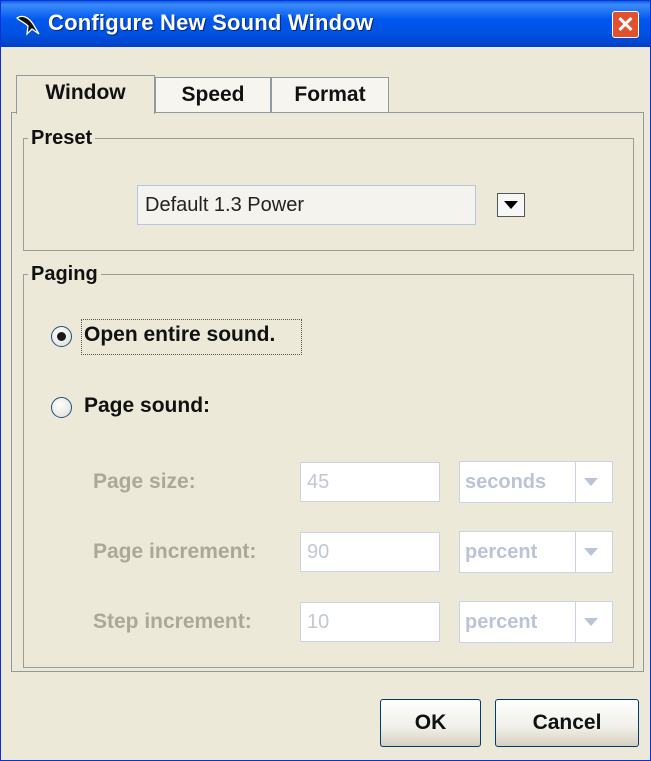  Describe the element at coordinates (61, 336) in the screenshot. I see `open-entire-radio` at that location.